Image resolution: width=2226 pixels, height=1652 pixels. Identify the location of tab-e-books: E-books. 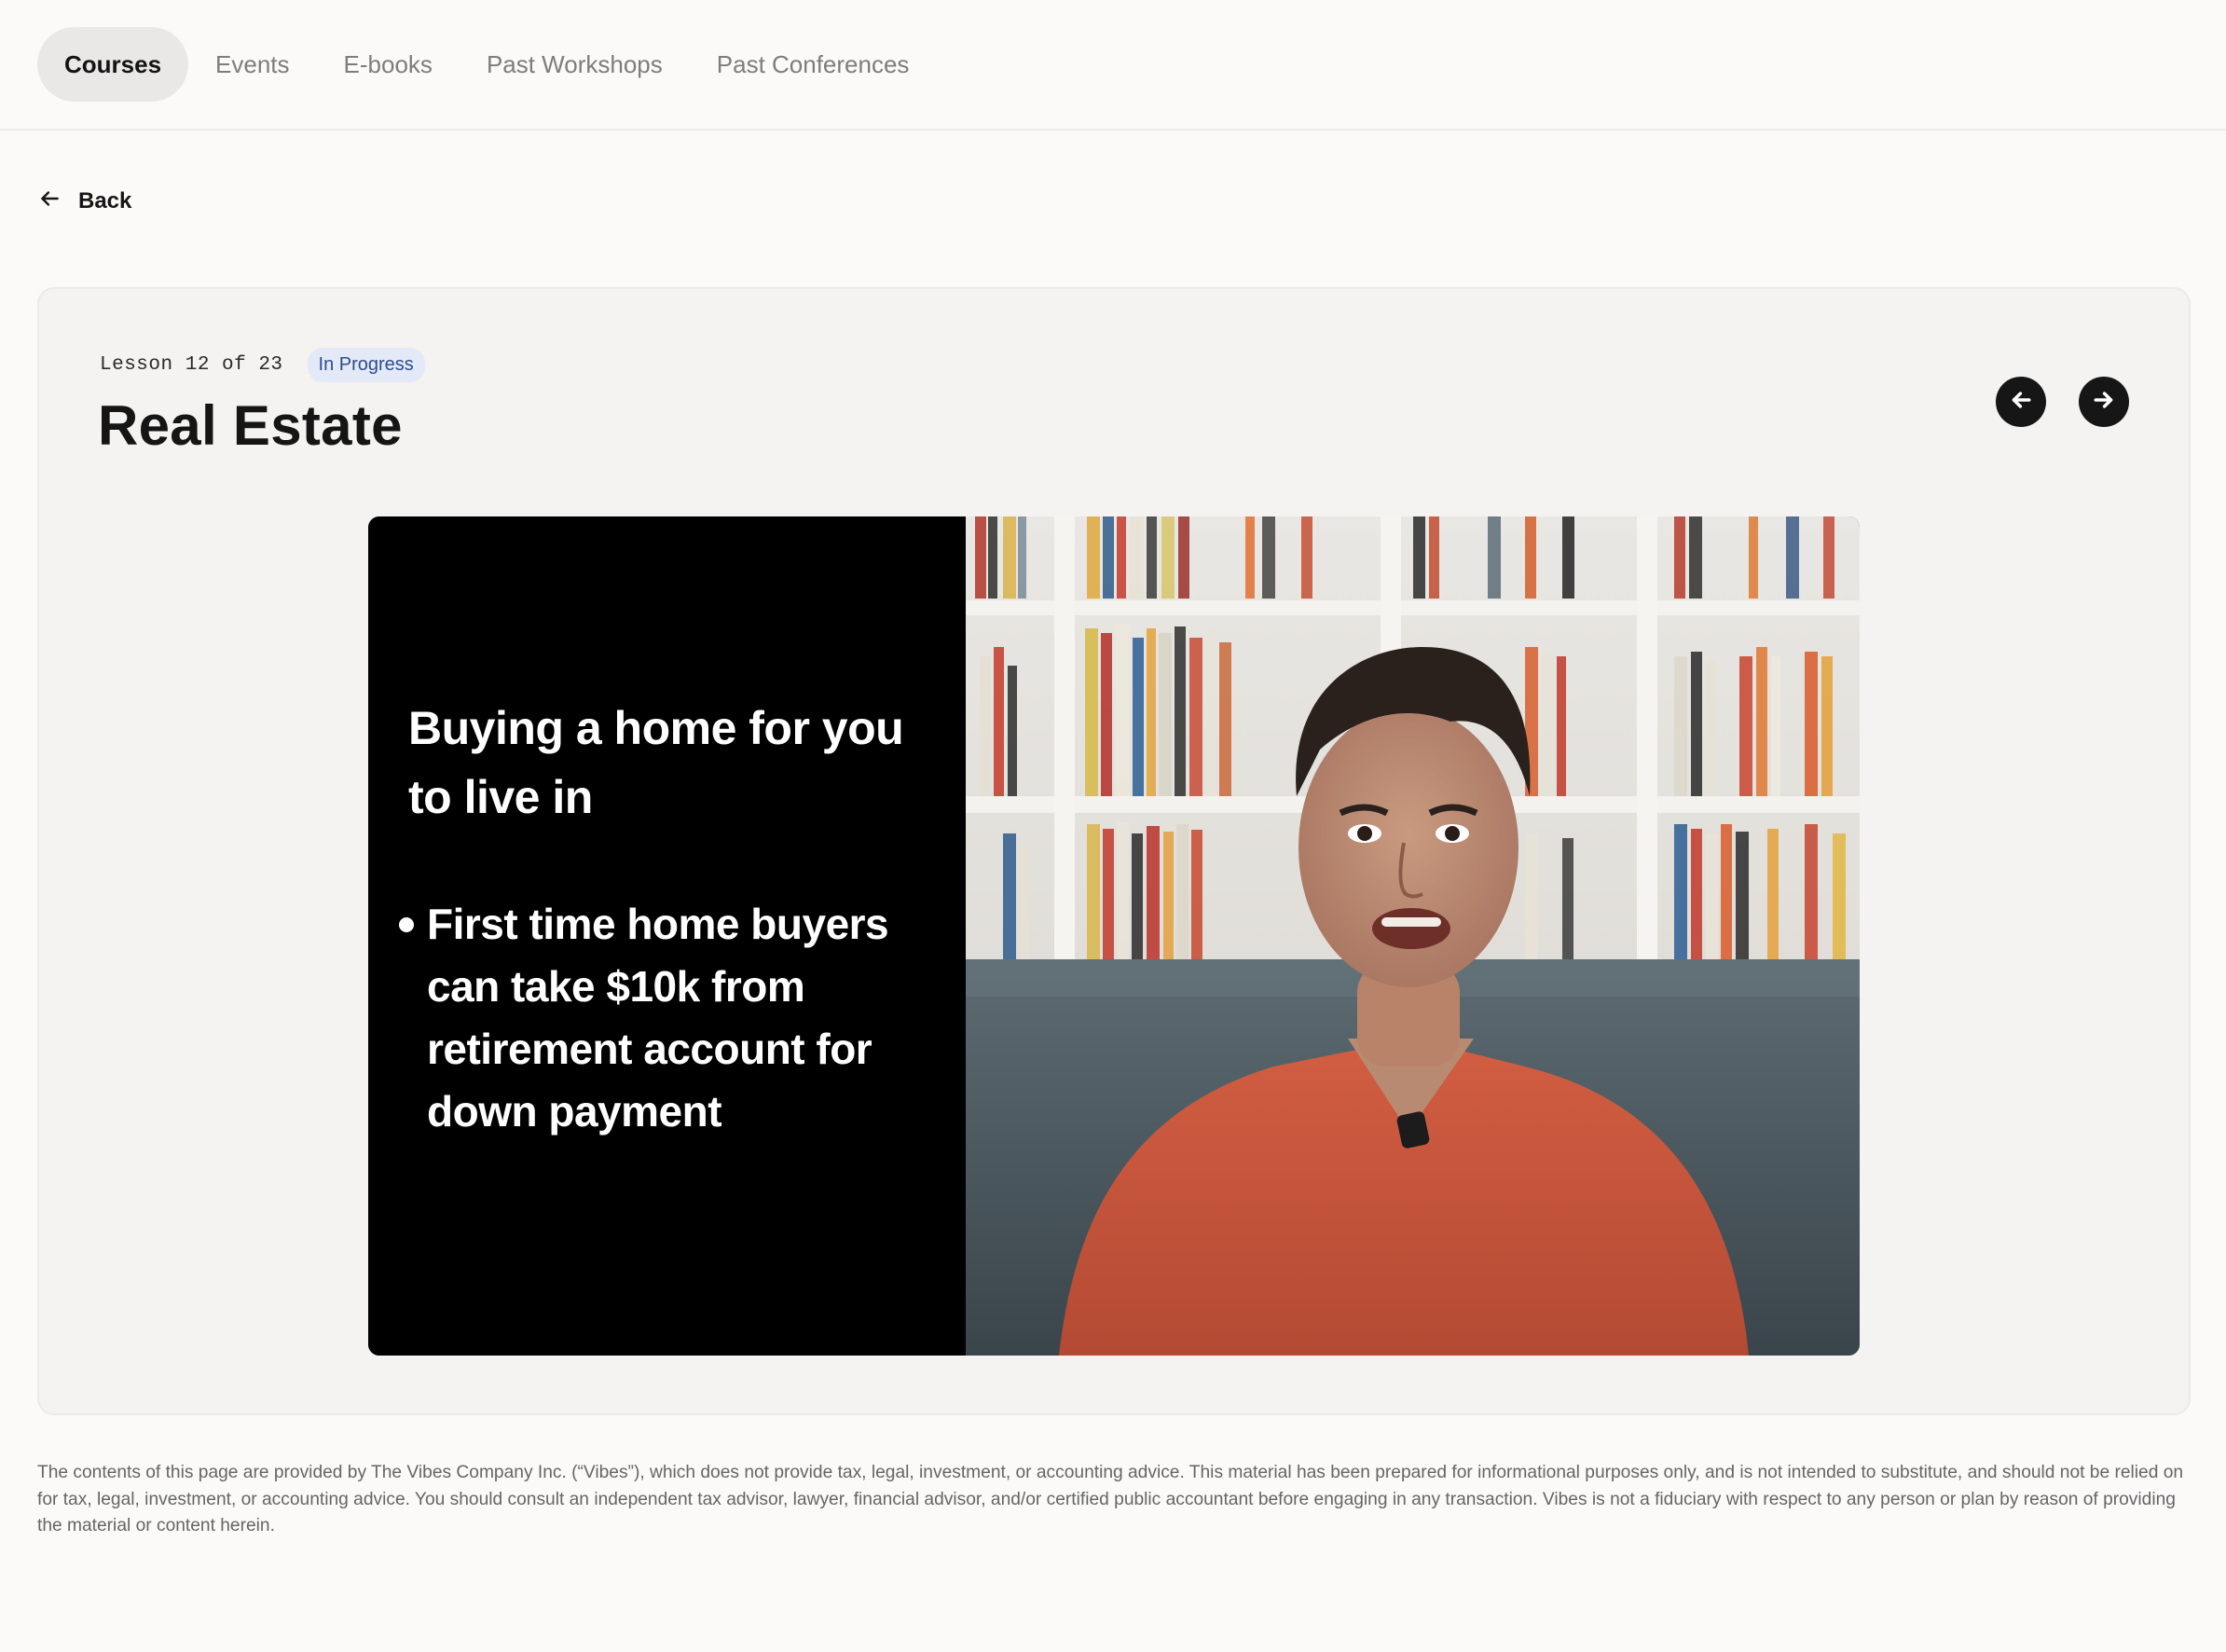
(388, 65).